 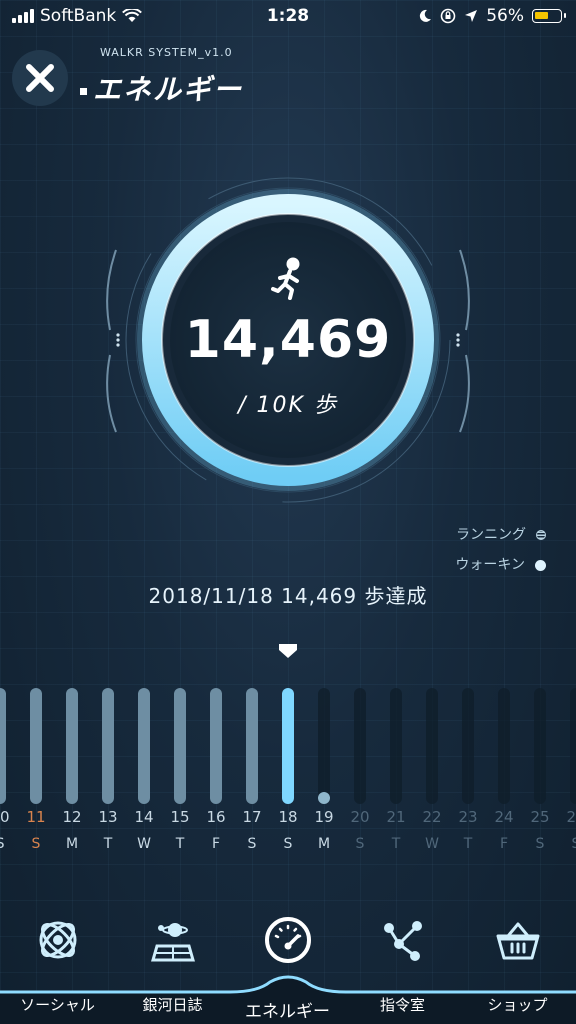 I want to click on nav-energy-label: エネルギー, so click(x=287, y=1012).